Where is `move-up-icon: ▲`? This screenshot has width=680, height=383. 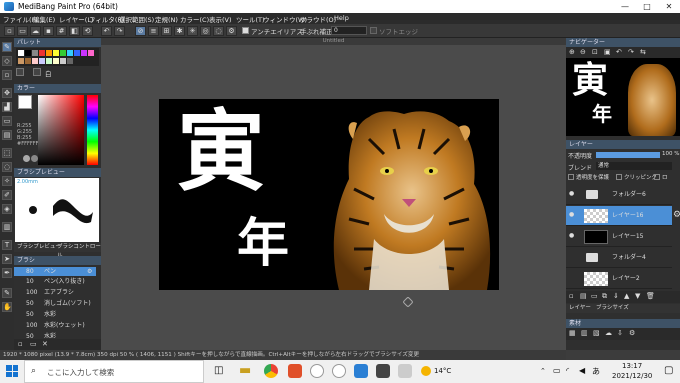 move-up-icon: ▲ is located at coordinates (626, 296).